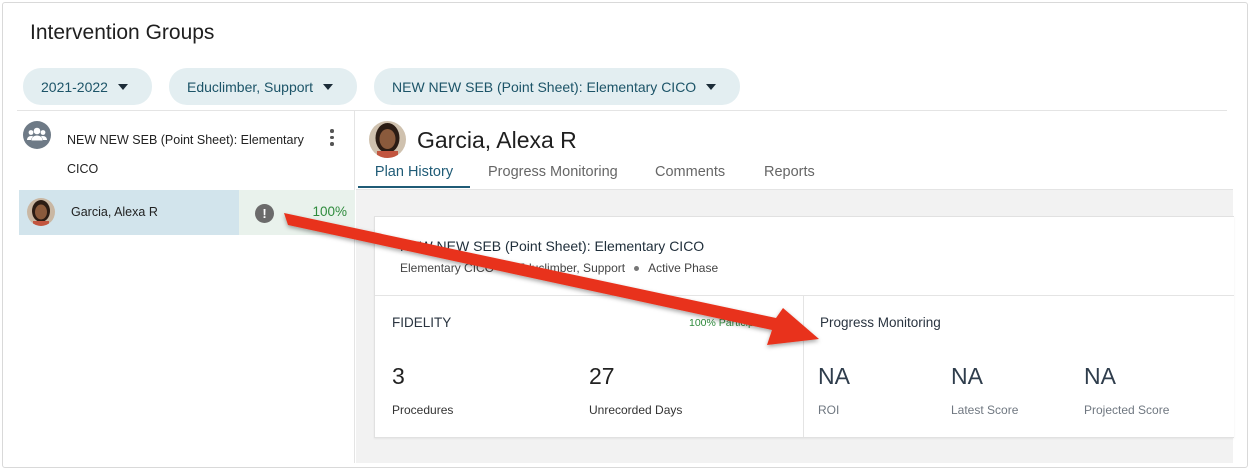 Image resolution: width=1252 pixels, height=472 pixels. I want to click on procedures-label: Procedures, so click(423, 410).